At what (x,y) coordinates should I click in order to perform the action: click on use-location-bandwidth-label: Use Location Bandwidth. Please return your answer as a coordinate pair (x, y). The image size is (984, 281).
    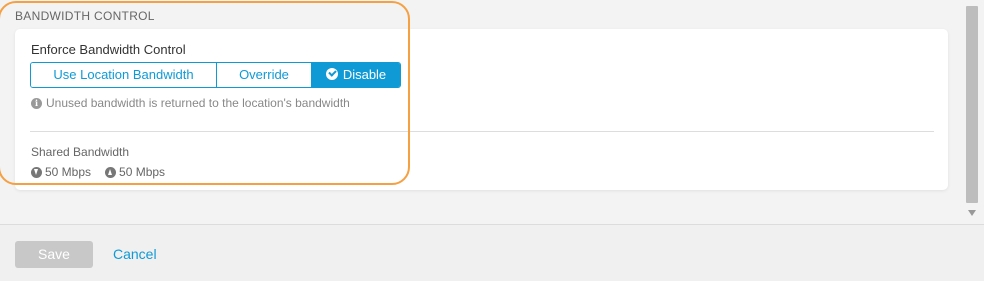
    Looking at the image, I should click on (123, 74).